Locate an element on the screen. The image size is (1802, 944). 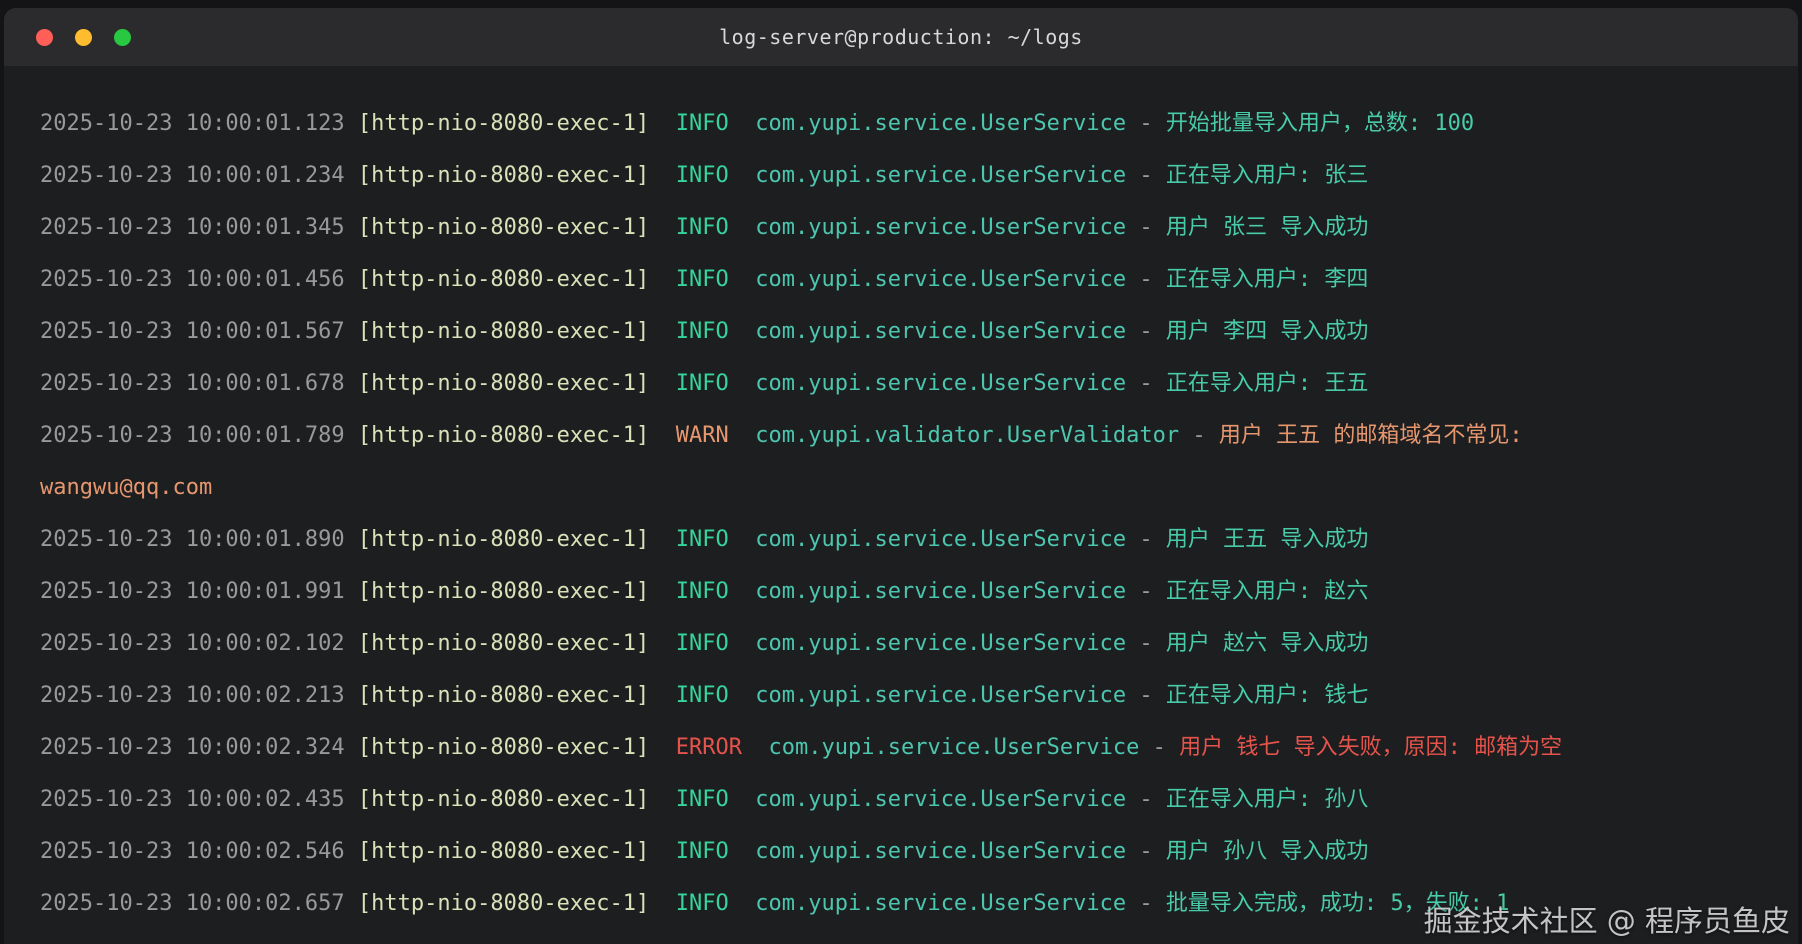
title-bar: log-server@production: ~/logs is located at coordinates (901, 37).